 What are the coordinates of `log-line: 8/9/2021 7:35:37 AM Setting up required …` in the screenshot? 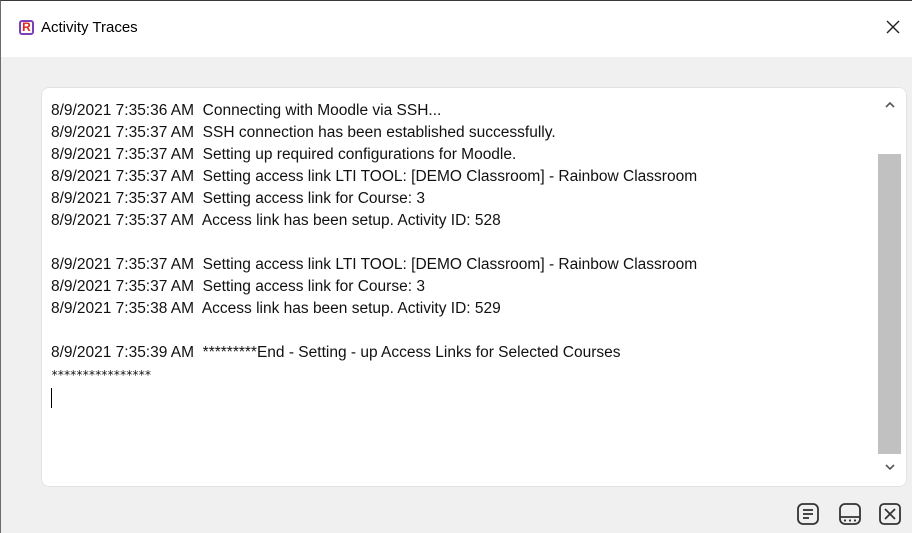 It's located at (284, 154).